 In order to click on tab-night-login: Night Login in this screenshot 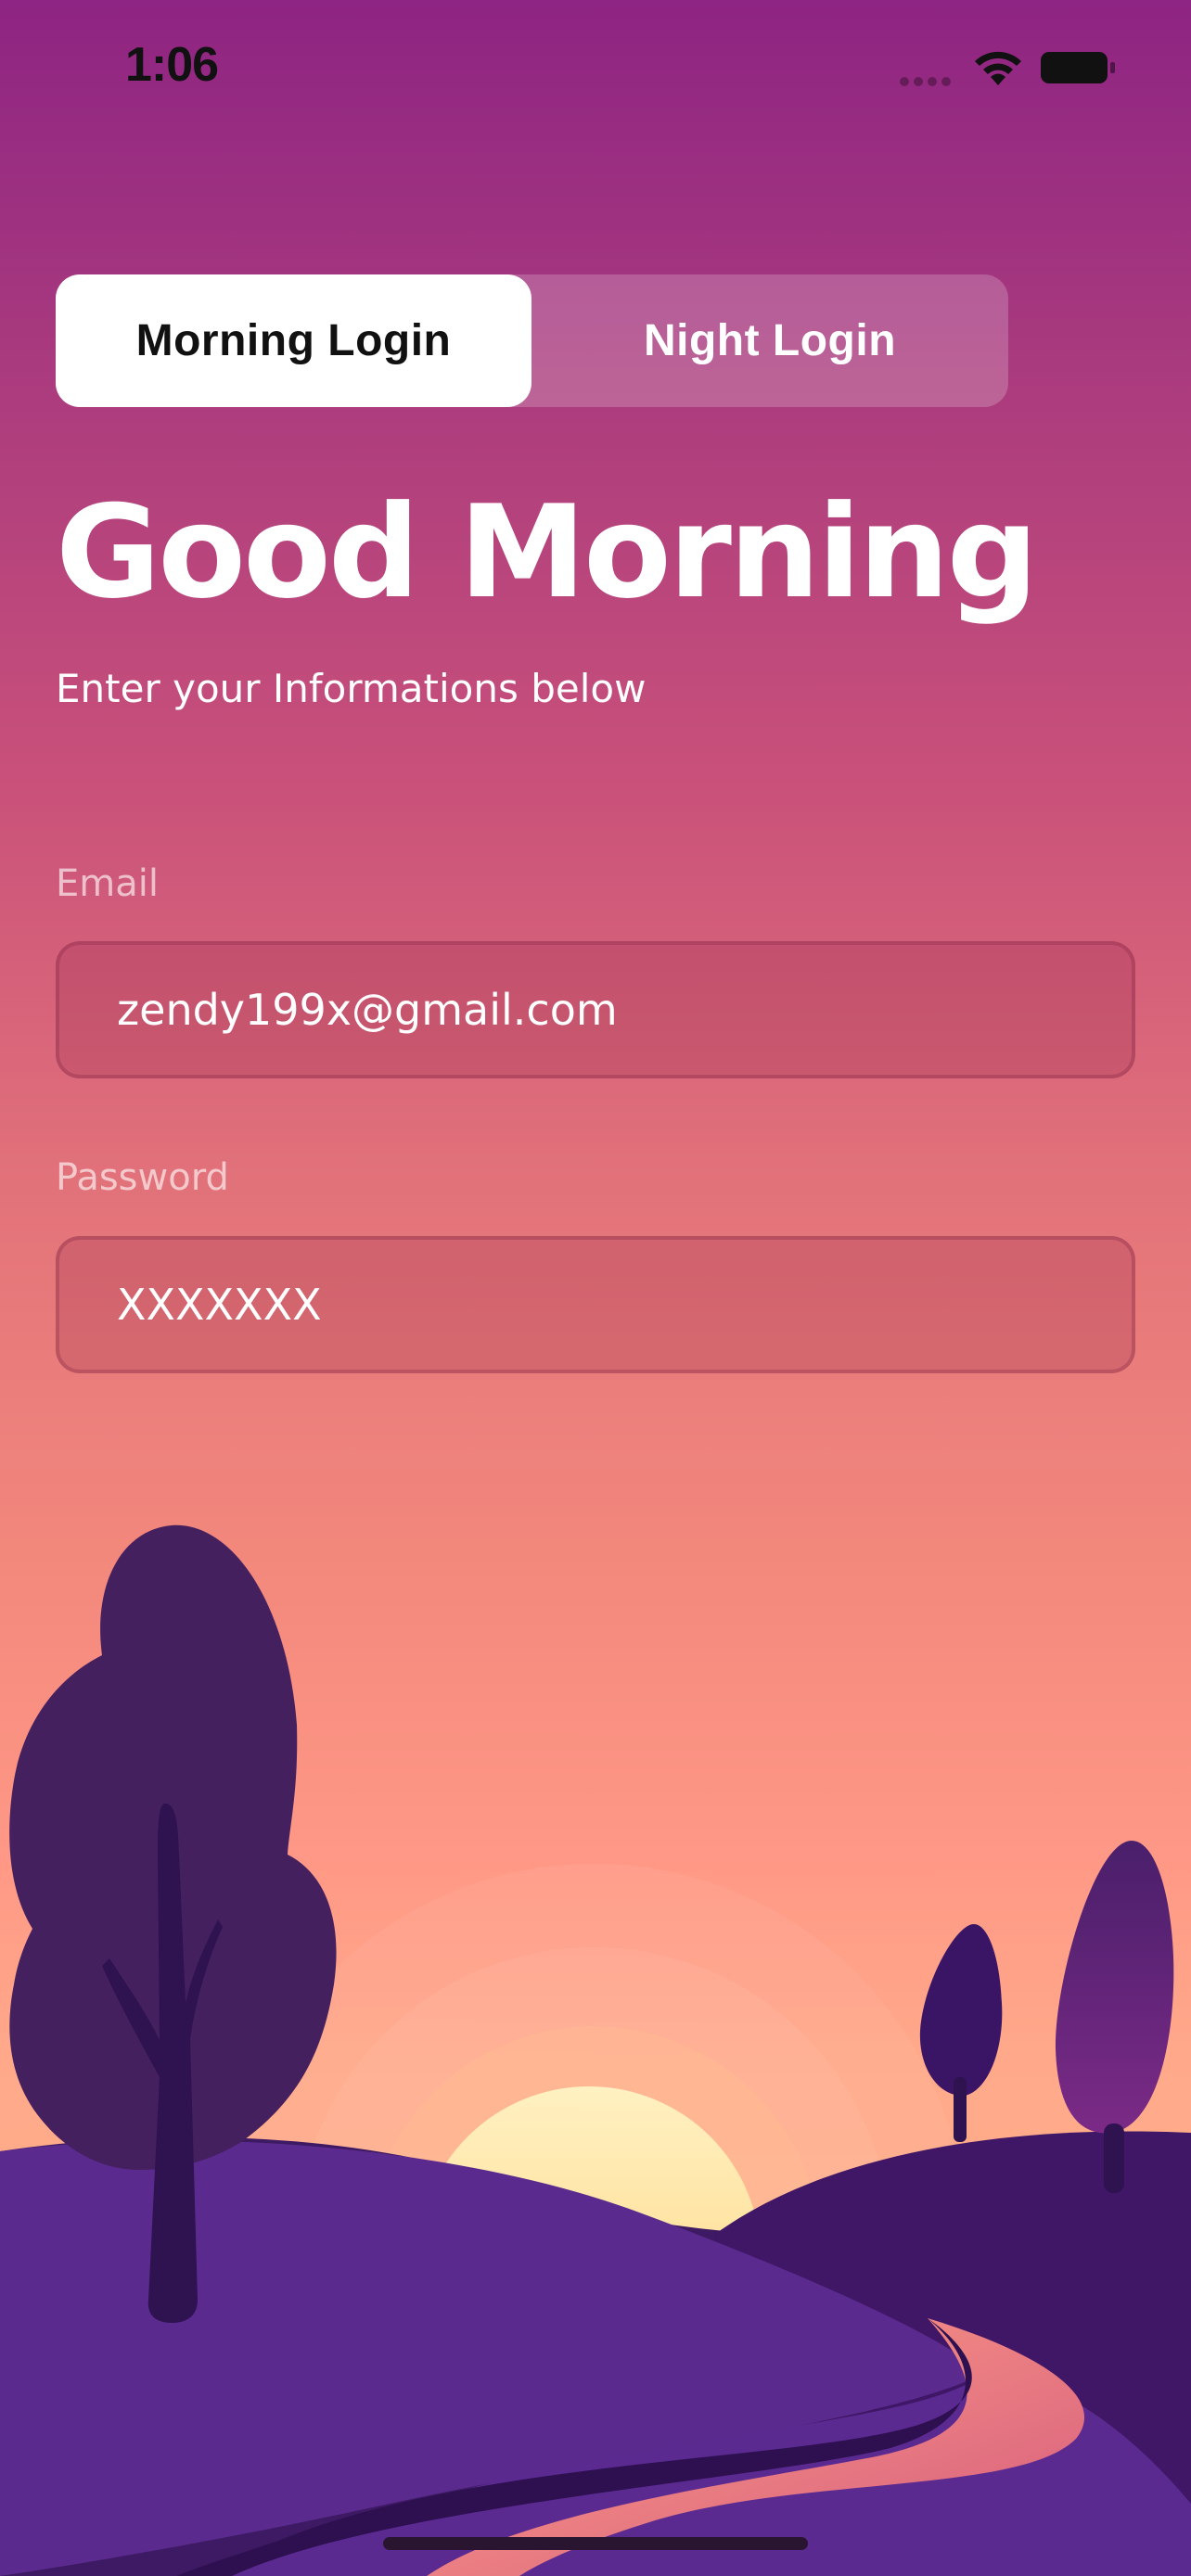, I will do `click(769, 341)`.